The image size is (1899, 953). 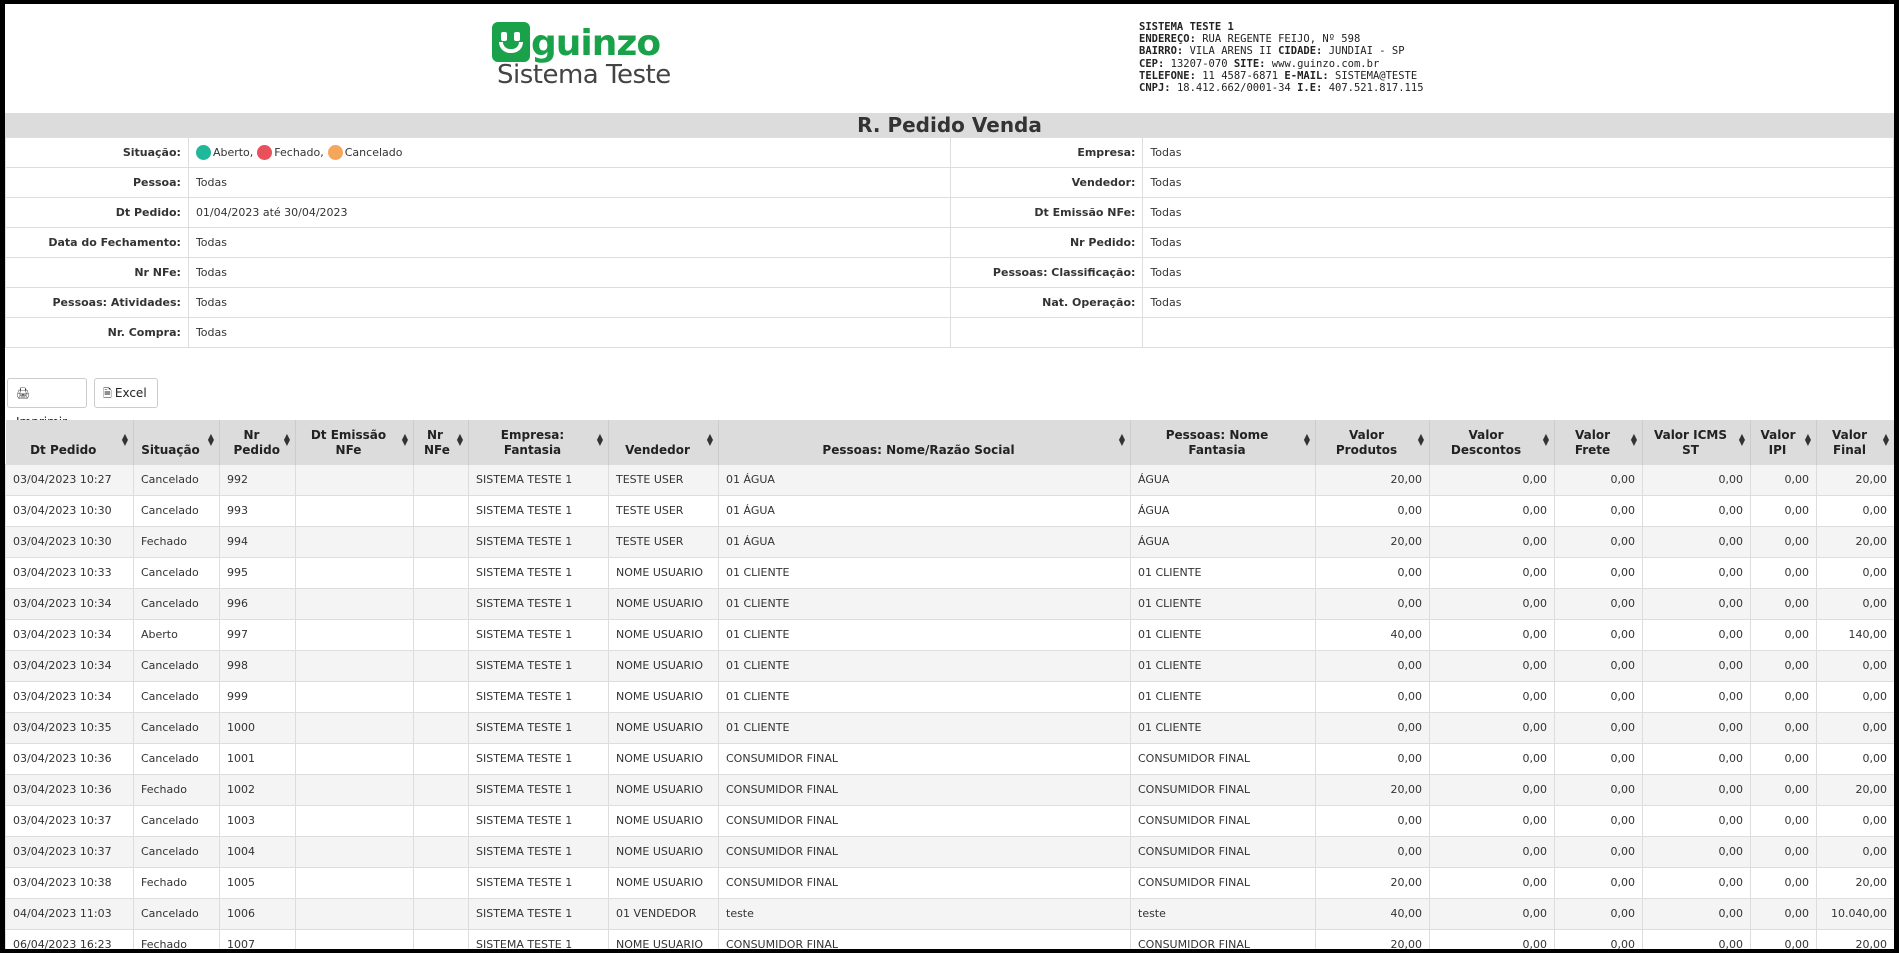 What do you see at coordinates (1046, 182) in the screenshot?
I see `vendedor-label: Vendedor:` at bounding box center [1046, 182].